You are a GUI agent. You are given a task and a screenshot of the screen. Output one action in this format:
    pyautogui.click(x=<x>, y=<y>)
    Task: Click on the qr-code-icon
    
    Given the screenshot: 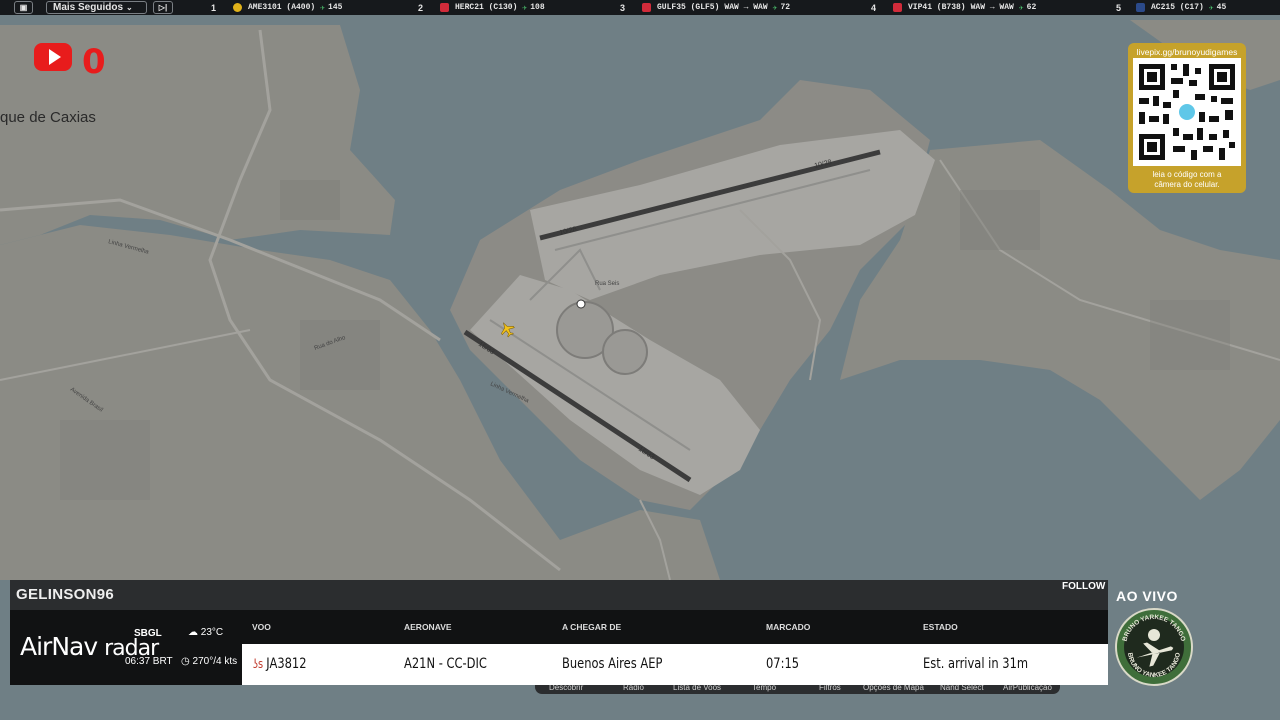 What is the action you would take?
    pyautogui.click(x=1187, y=112)
    